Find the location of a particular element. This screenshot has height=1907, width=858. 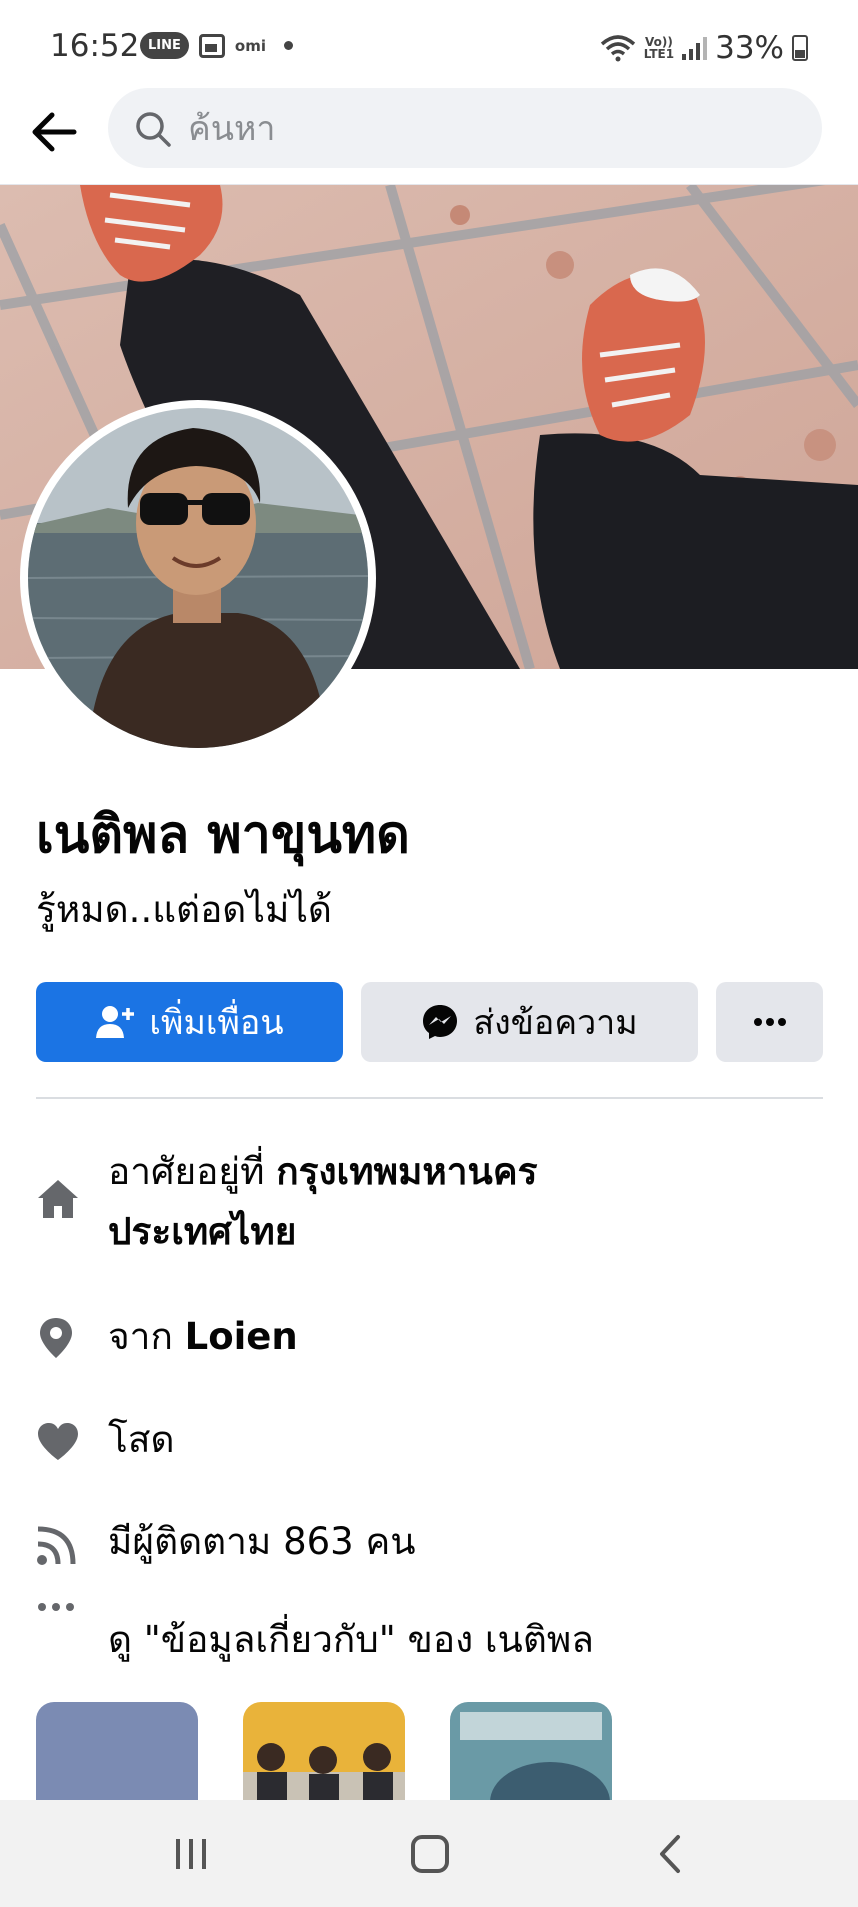

system-back-button is located at coordinates (670, 1854).